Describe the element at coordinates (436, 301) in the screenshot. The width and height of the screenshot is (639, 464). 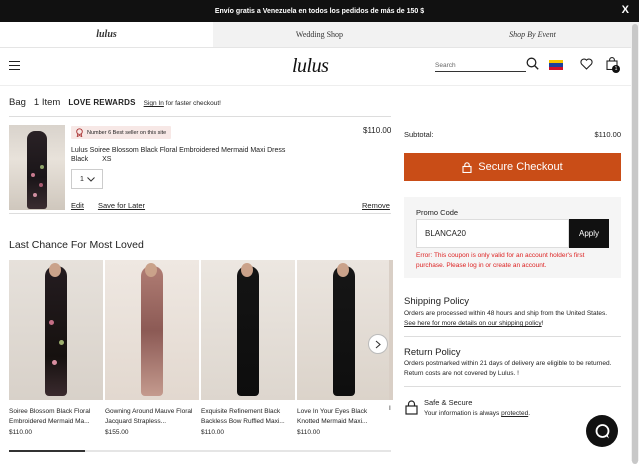
I see `shipping-policy-title: Shipping Policy` at that location.